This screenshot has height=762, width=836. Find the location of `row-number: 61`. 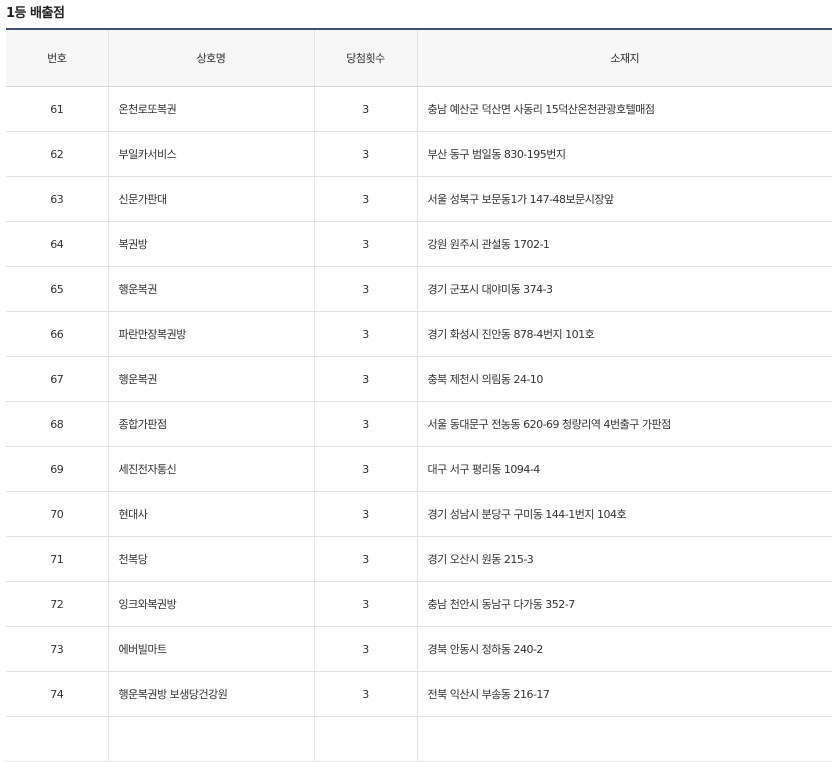

row-number: 61 is located at coordinates (57, 109).